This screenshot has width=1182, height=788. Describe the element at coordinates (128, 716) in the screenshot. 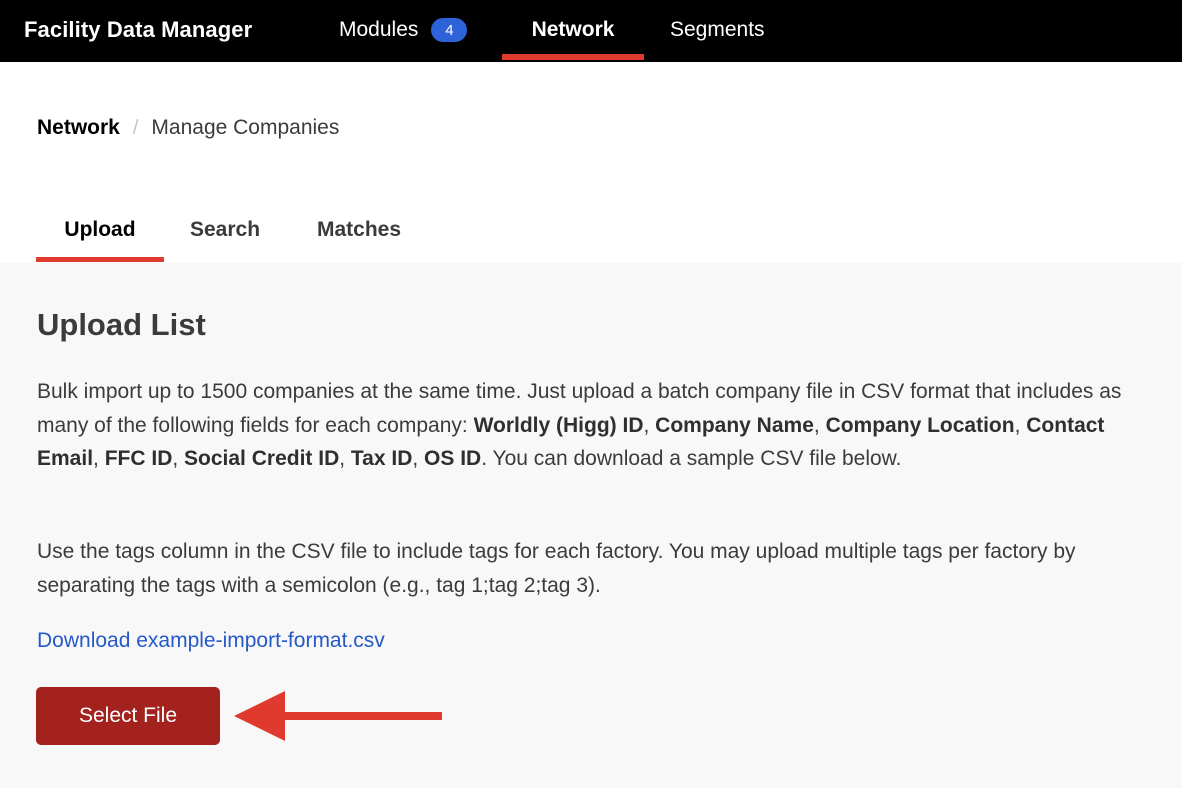

I see `select-file-button: Select File` at that location.